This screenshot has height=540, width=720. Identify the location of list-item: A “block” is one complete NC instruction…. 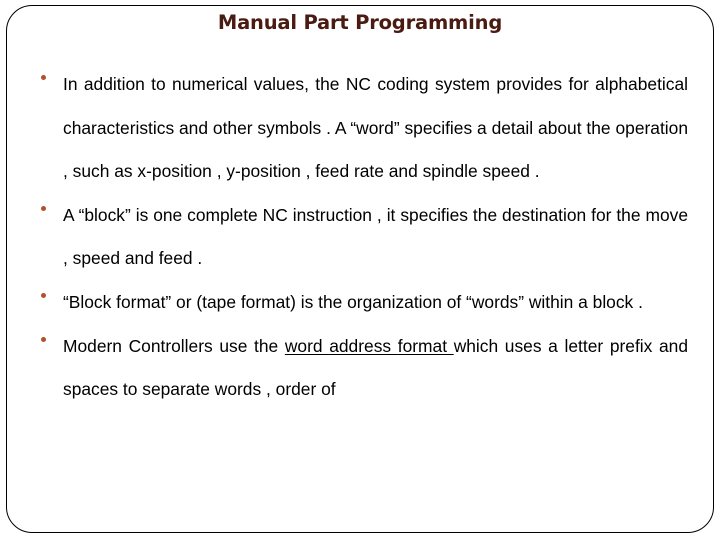
(362, 237).